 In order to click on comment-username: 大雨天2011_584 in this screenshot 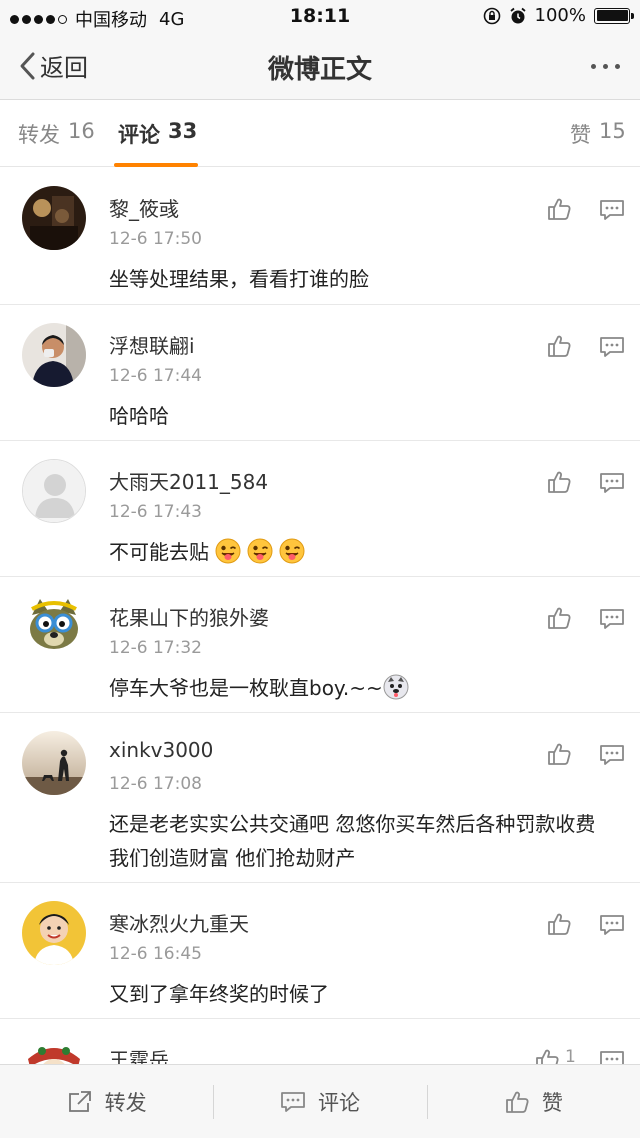, I will do `click(188, 480)`.